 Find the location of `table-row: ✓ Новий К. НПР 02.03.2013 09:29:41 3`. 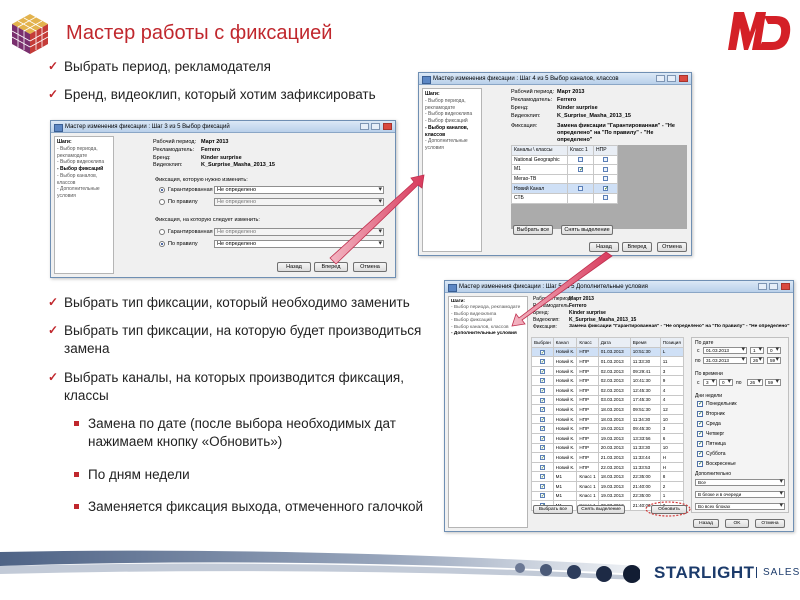

table-row: ✓ Новий К. НПР 02.03.2013 09:29:41 3 is located at coordinates (607, 371).